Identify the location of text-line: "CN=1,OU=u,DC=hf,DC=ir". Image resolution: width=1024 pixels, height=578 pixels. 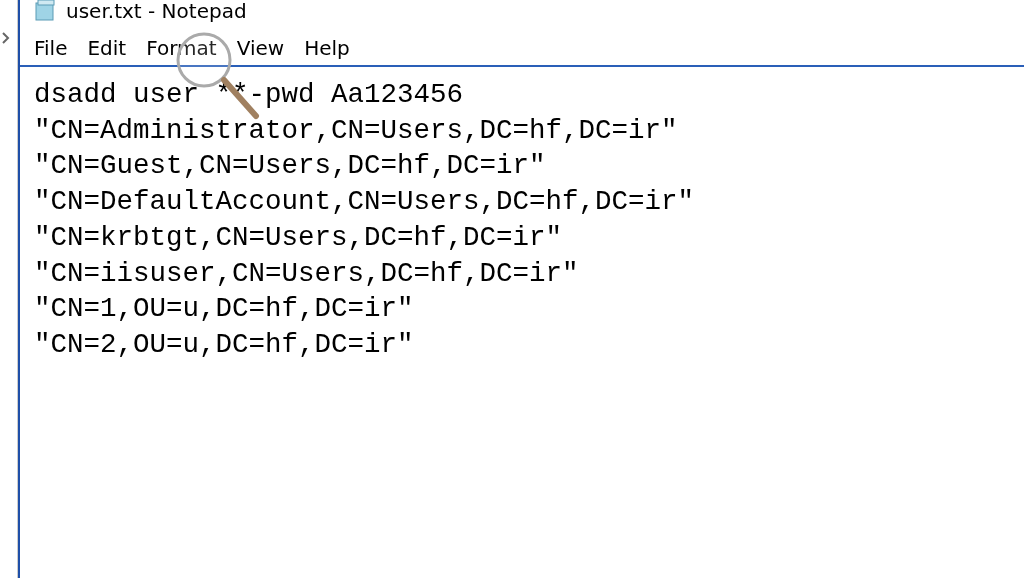
(224, 309).